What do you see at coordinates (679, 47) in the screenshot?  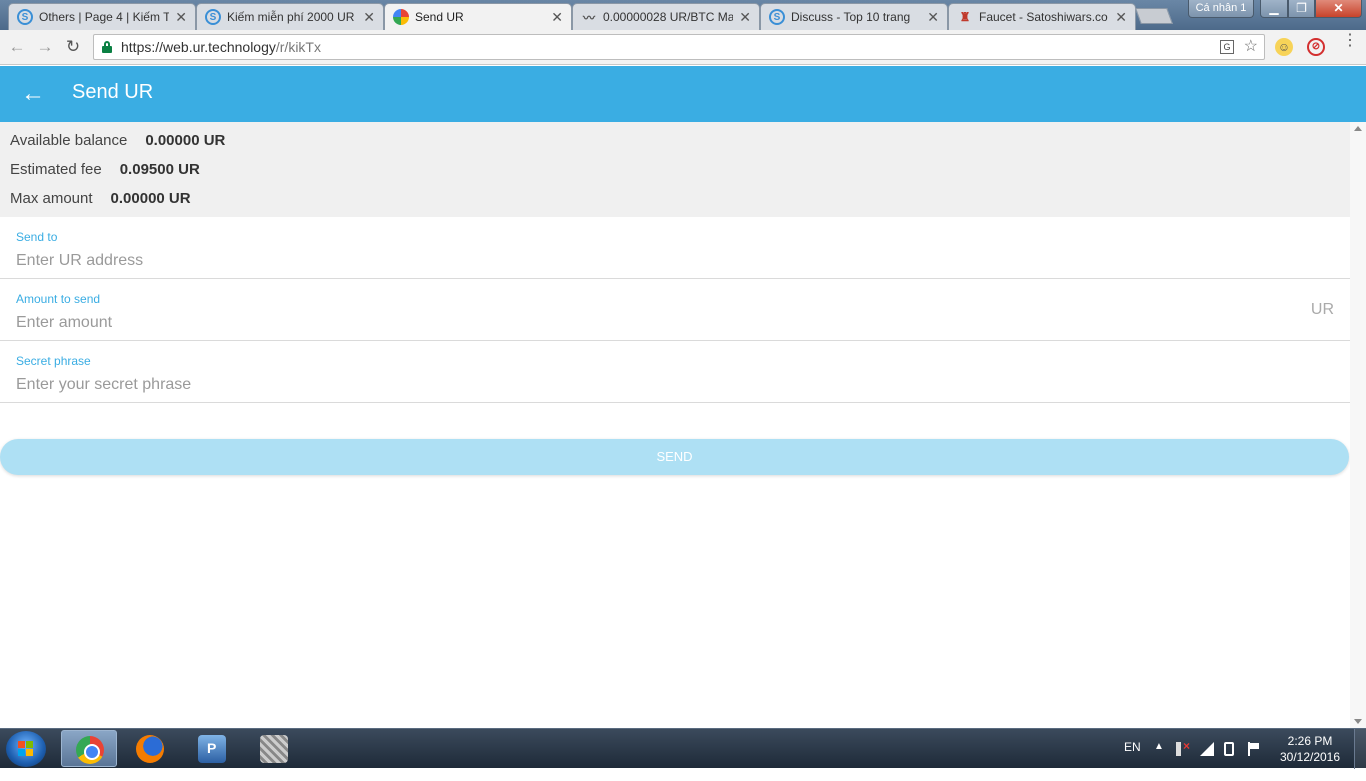 I see `address-bar: https://web.ur.technology/r/kikTx G ☆` at bounding box center [679, 47].